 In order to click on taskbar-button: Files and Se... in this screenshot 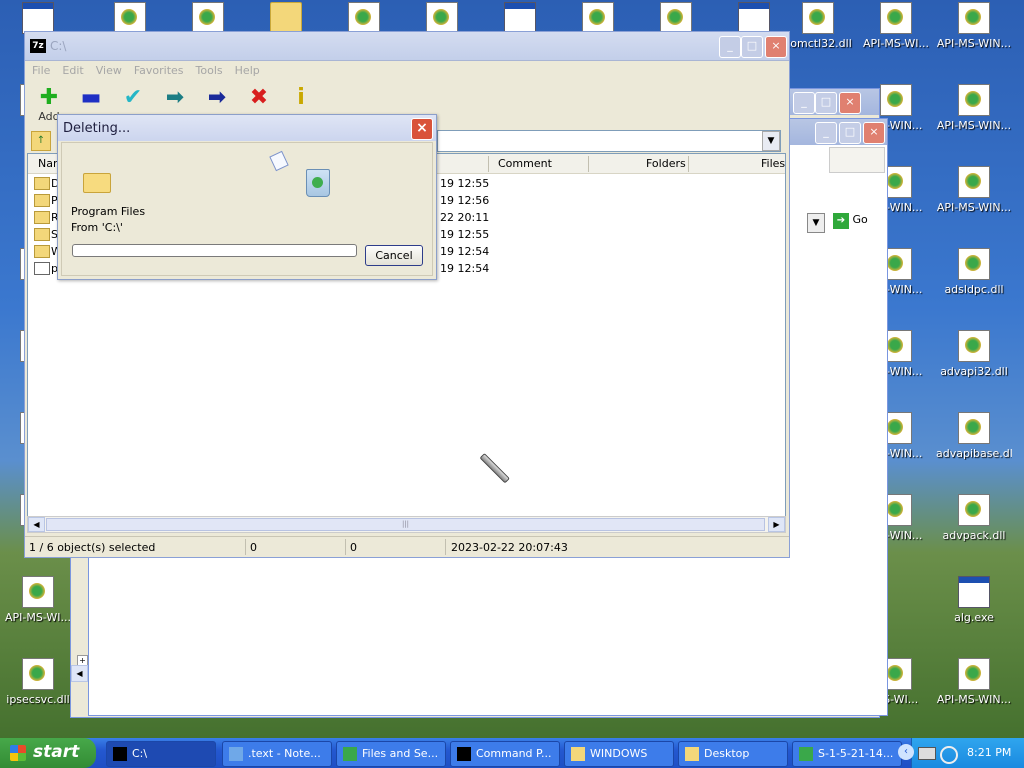, I will do `click(391, 754)`.